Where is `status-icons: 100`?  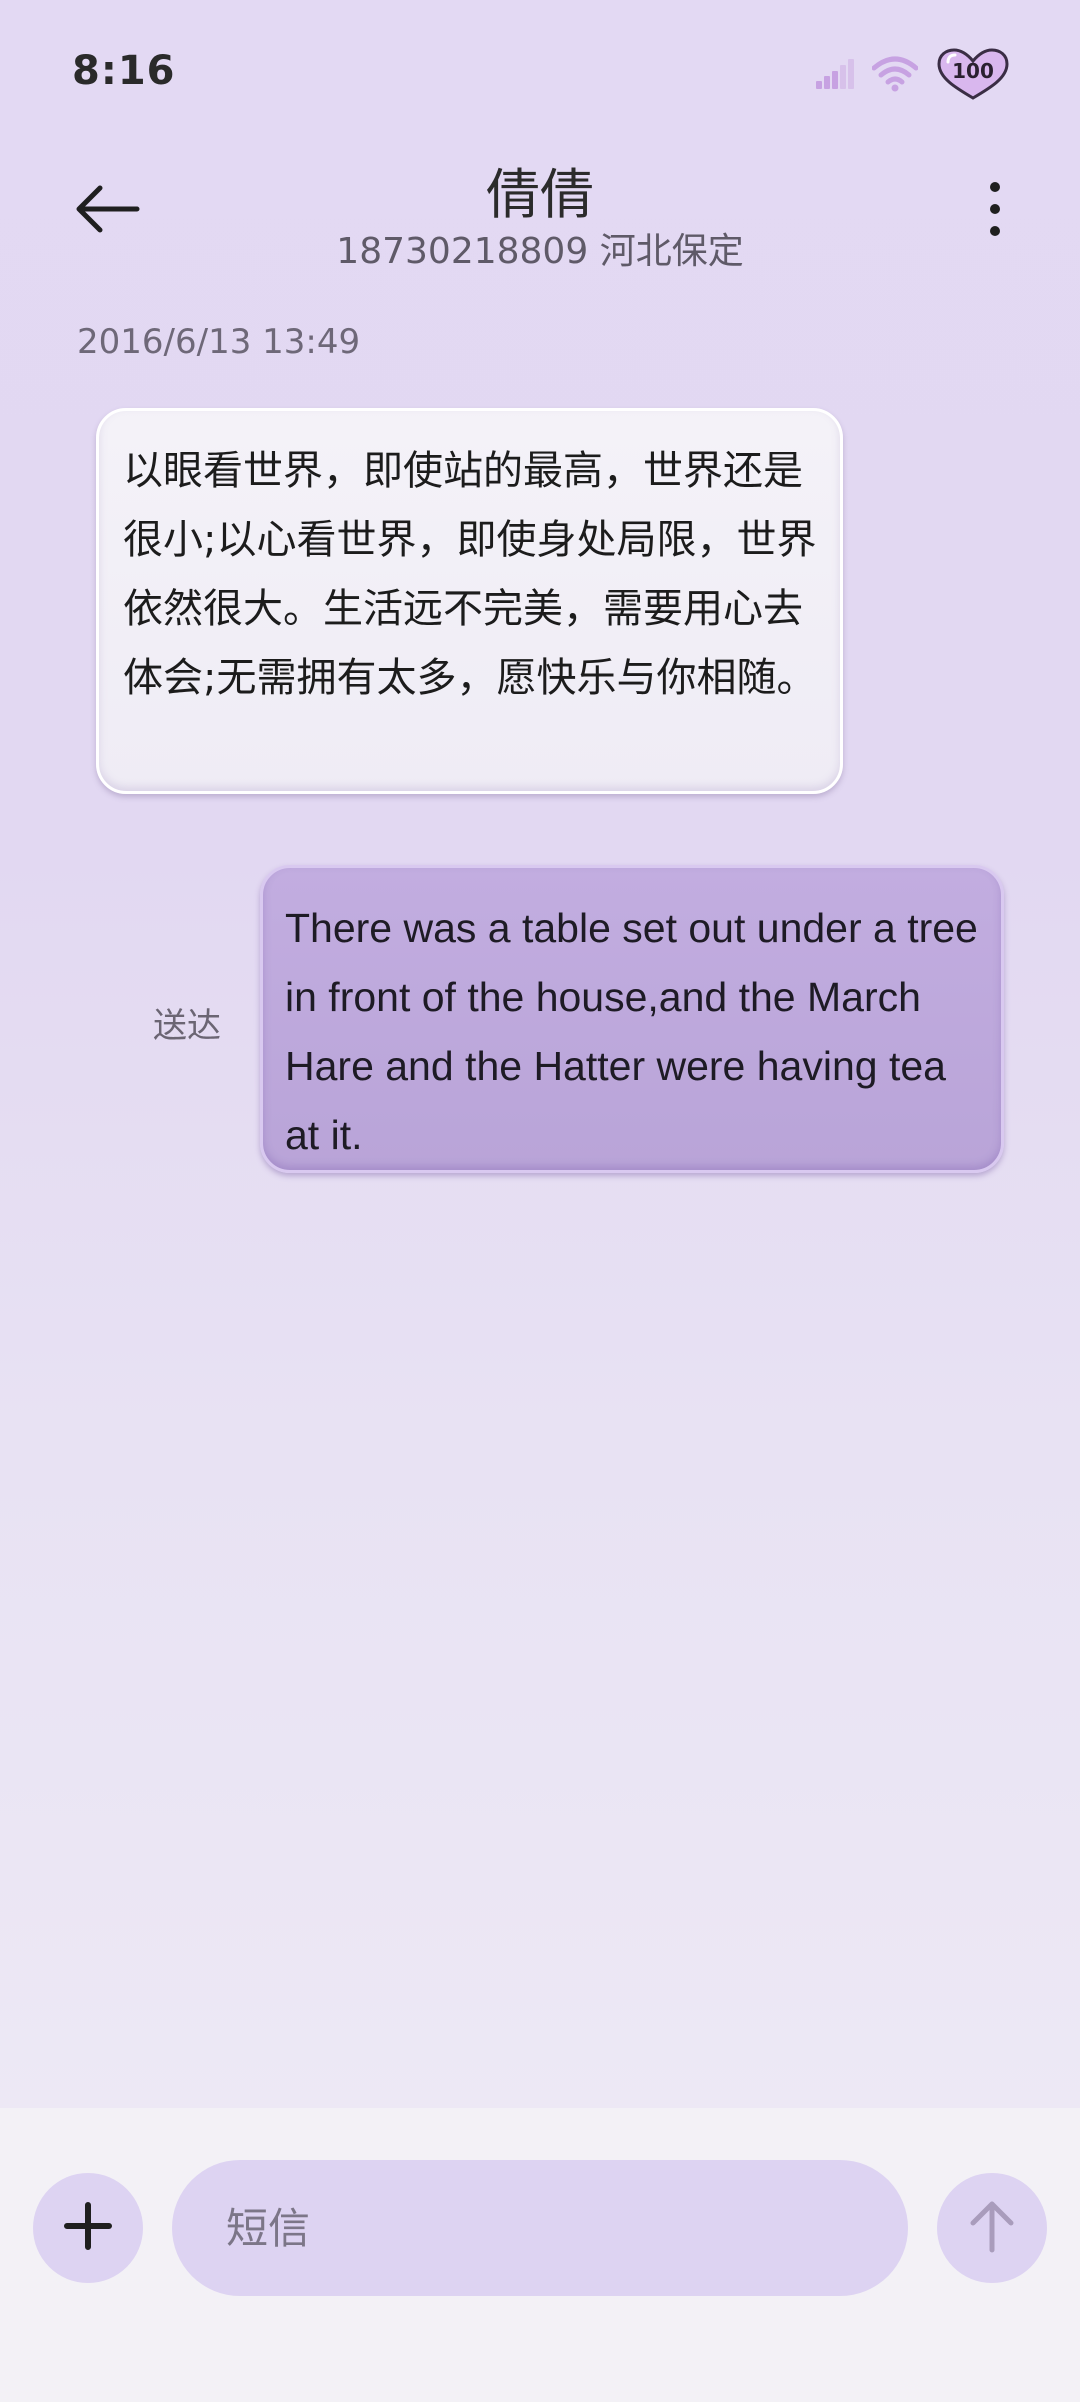 status-icons: 100 is located at coordinates (913, 74).